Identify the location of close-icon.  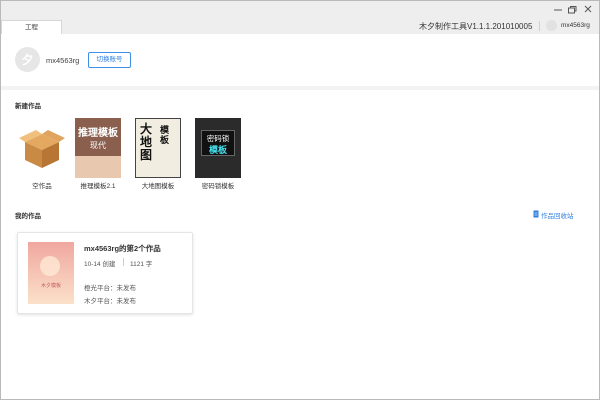
(588, 10).